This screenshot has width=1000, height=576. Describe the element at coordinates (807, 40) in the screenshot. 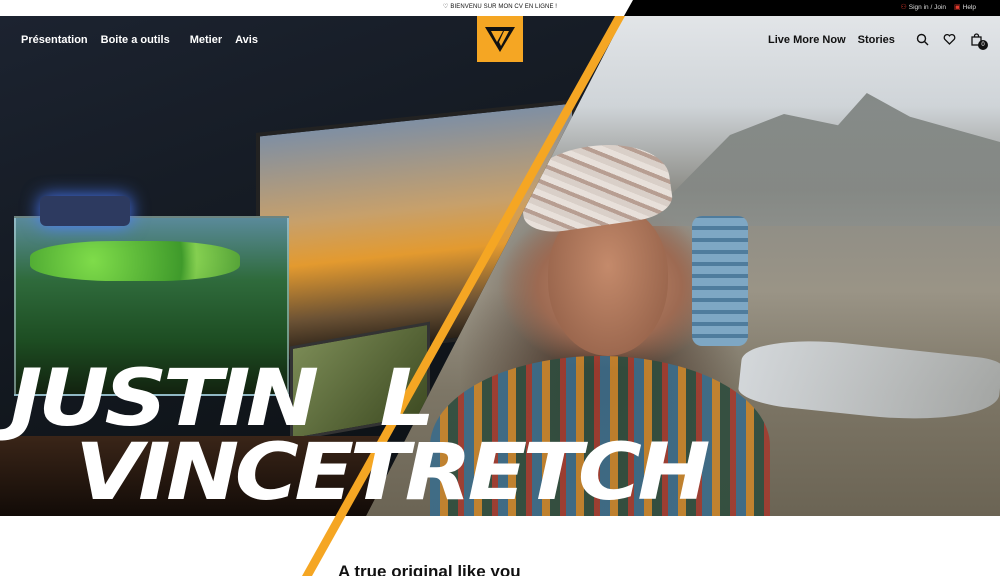

I see `nav-item-live-more-now: Live More Now` at that location.